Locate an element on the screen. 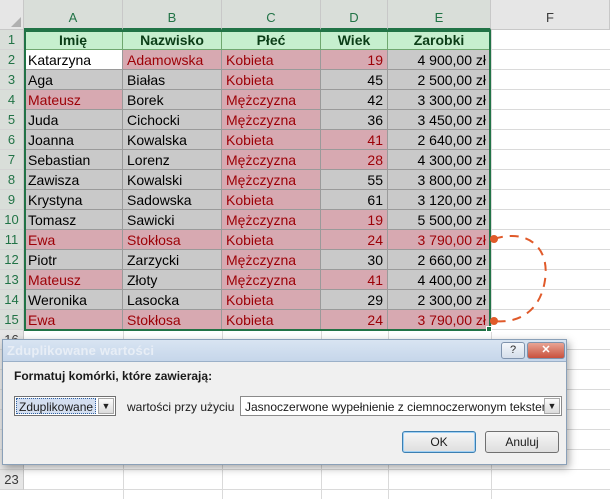  table-cell: Zarzycki is located at coordinates (172, 260).